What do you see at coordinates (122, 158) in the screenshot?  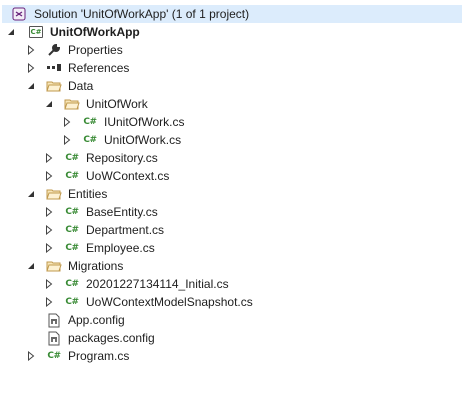 I see `tree-item-label: Repository.cs` at bounding box center [122, 158].